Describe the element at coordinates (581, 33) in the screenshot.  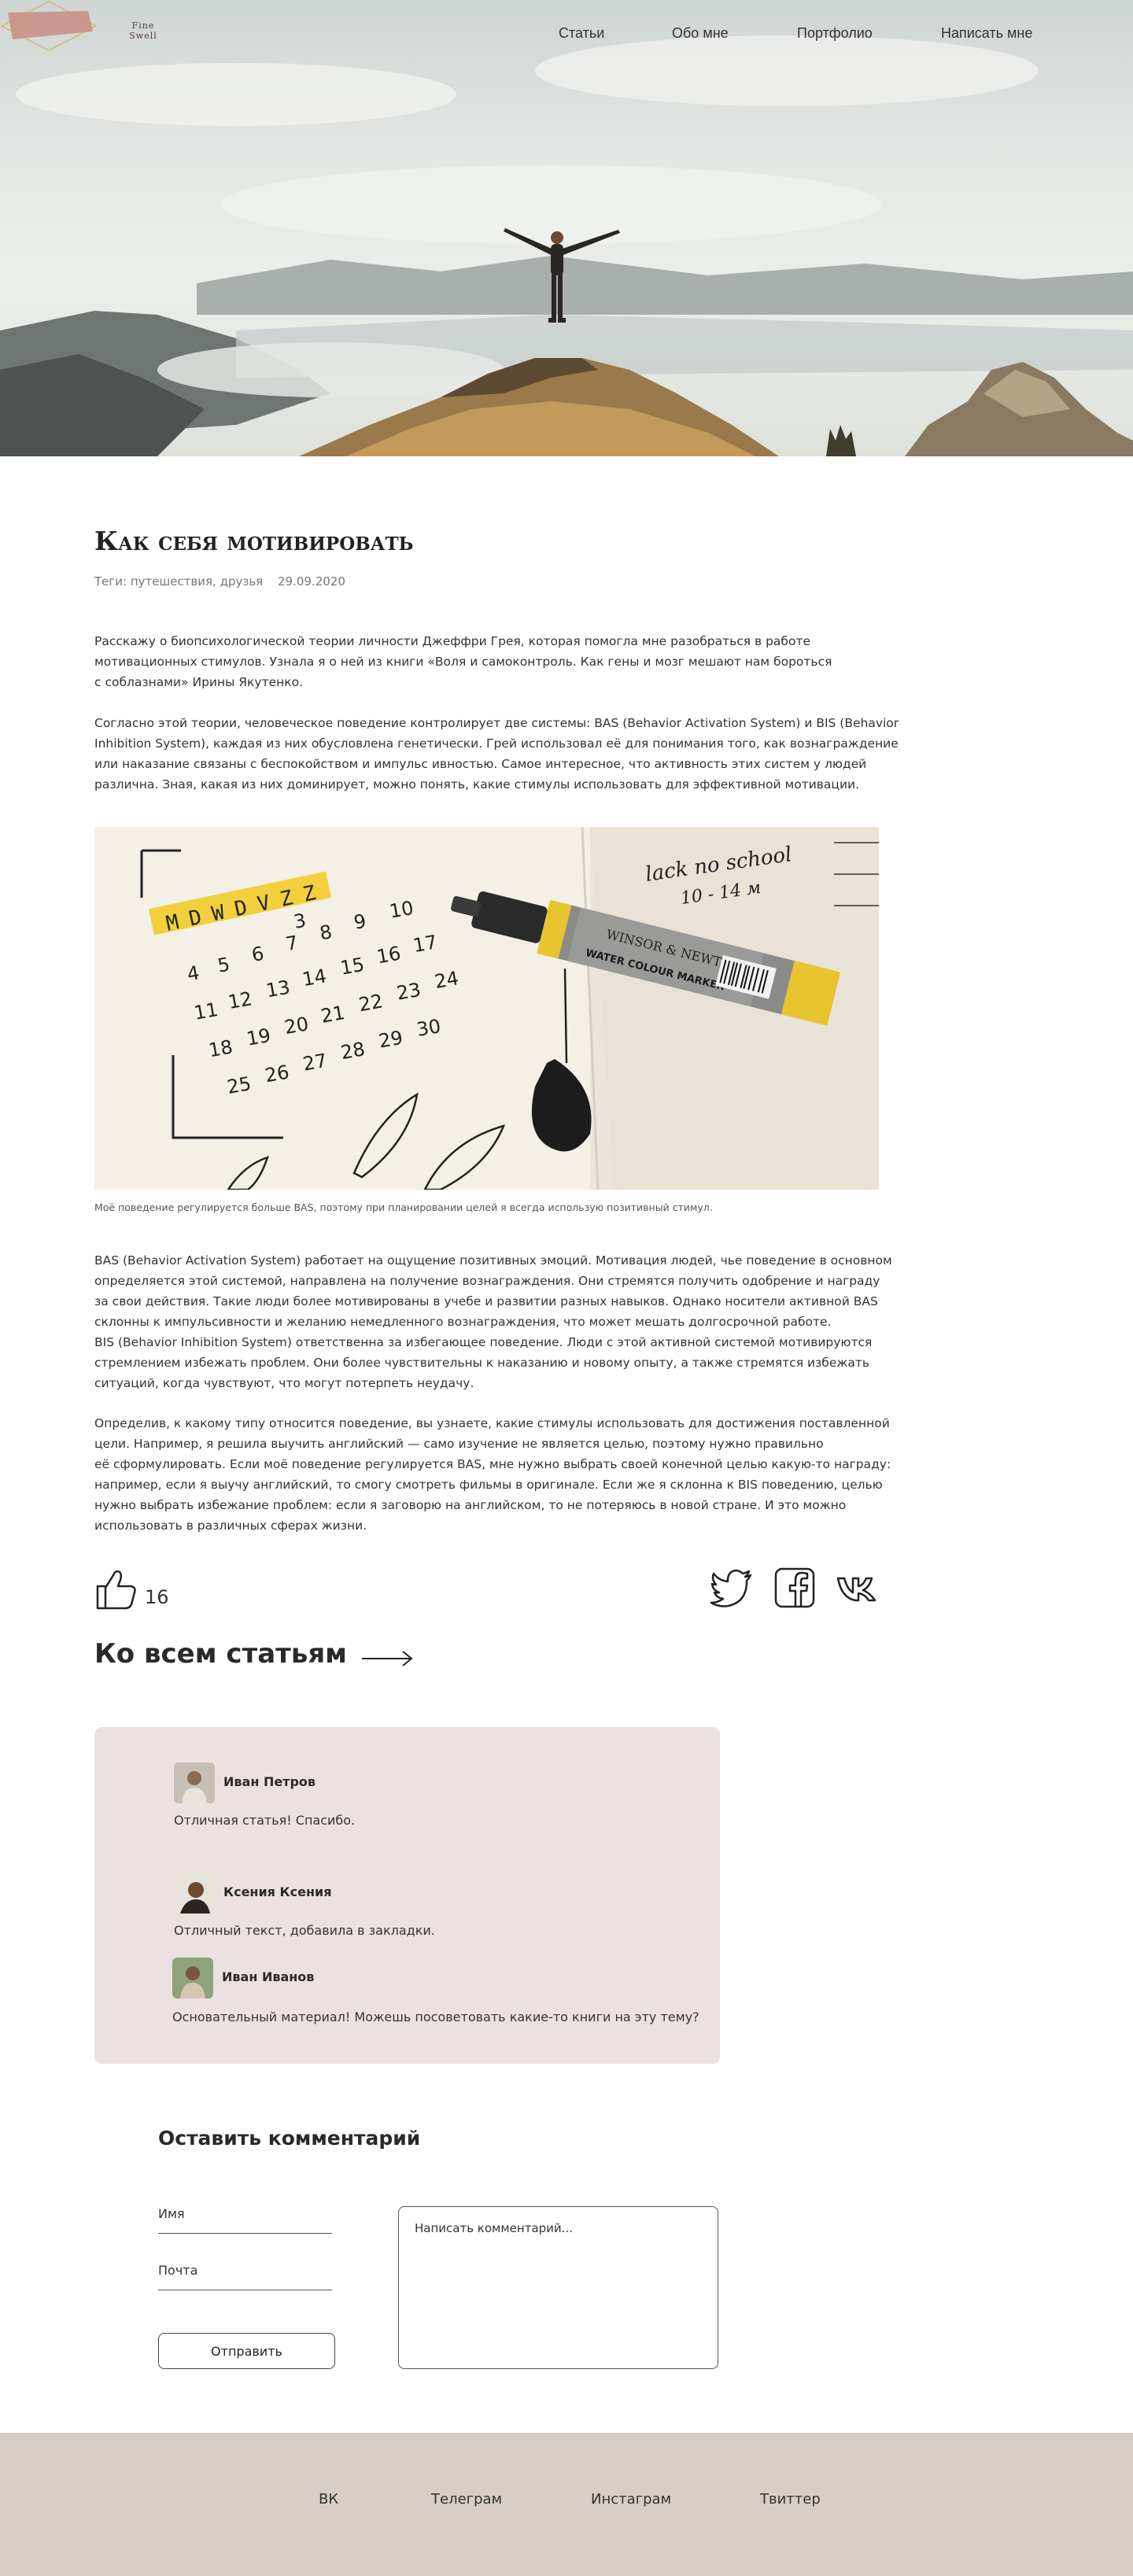
I see `nav-item-articles: Статьи` at that location.